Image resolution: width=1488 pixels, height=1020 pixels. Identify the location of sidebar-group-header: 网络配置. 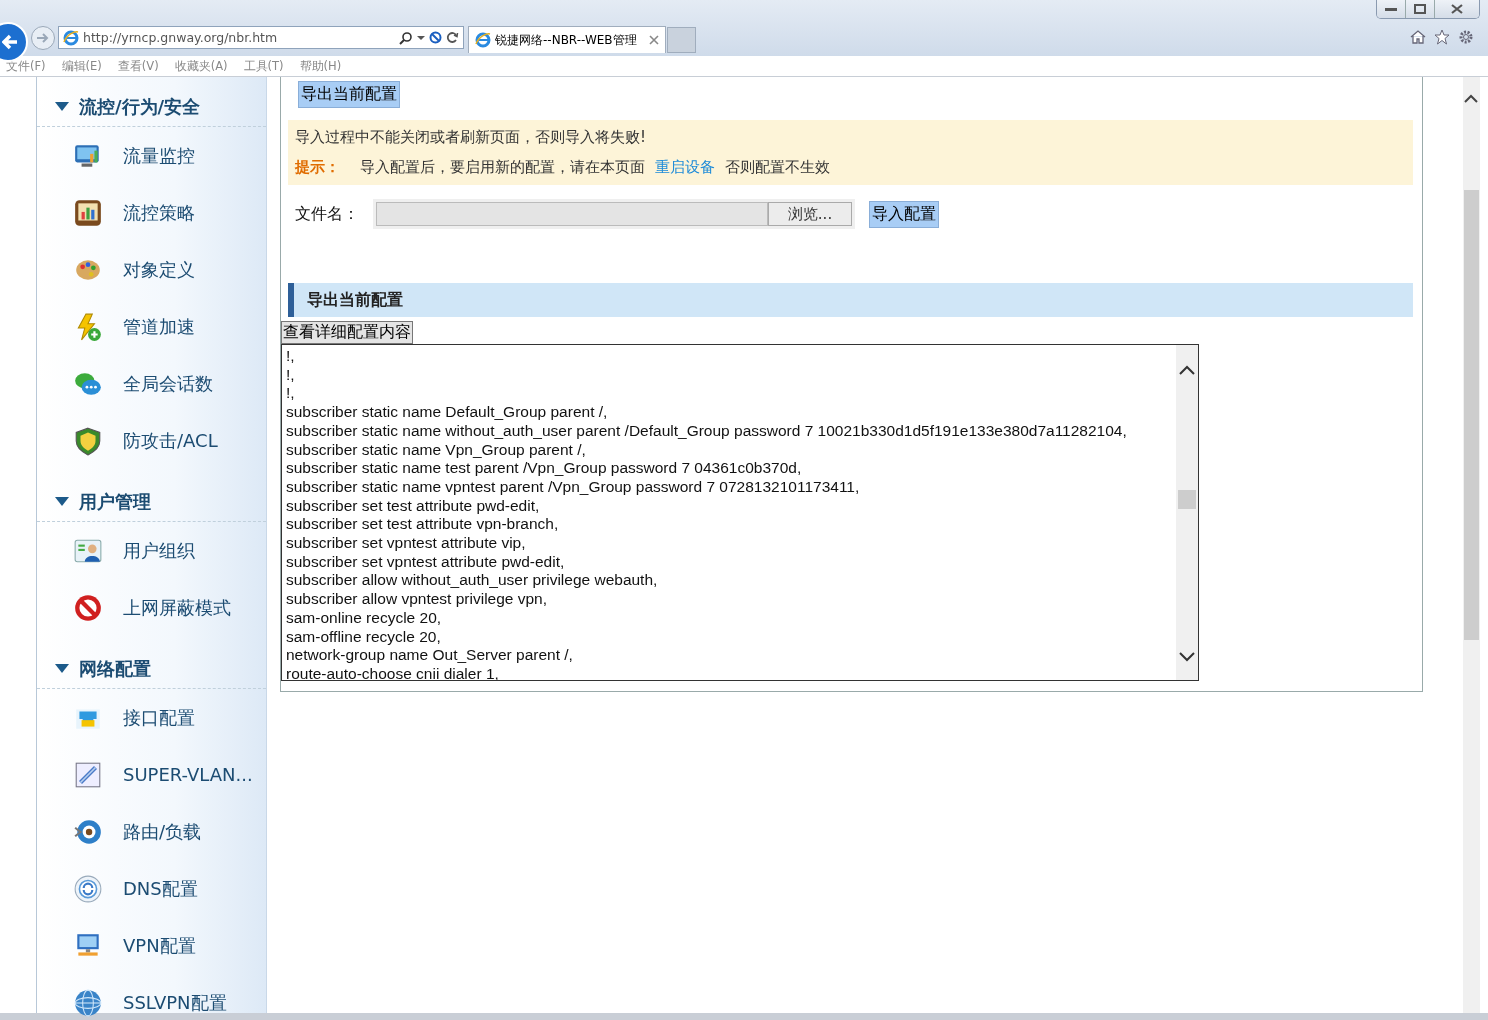
(151, 669).